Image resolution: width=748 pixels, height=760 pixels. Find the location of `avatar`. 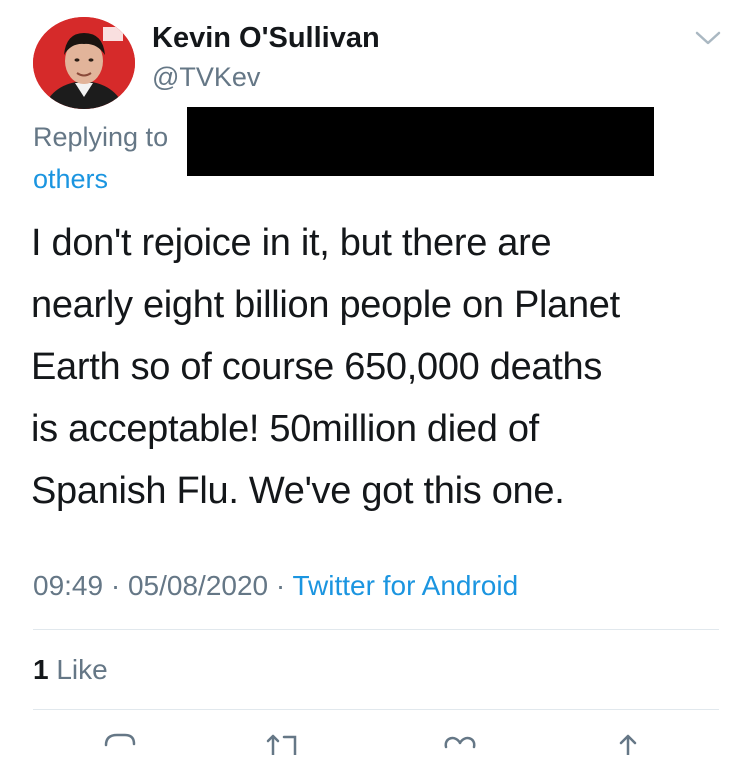

avatar is located at coordinates (84, 63).